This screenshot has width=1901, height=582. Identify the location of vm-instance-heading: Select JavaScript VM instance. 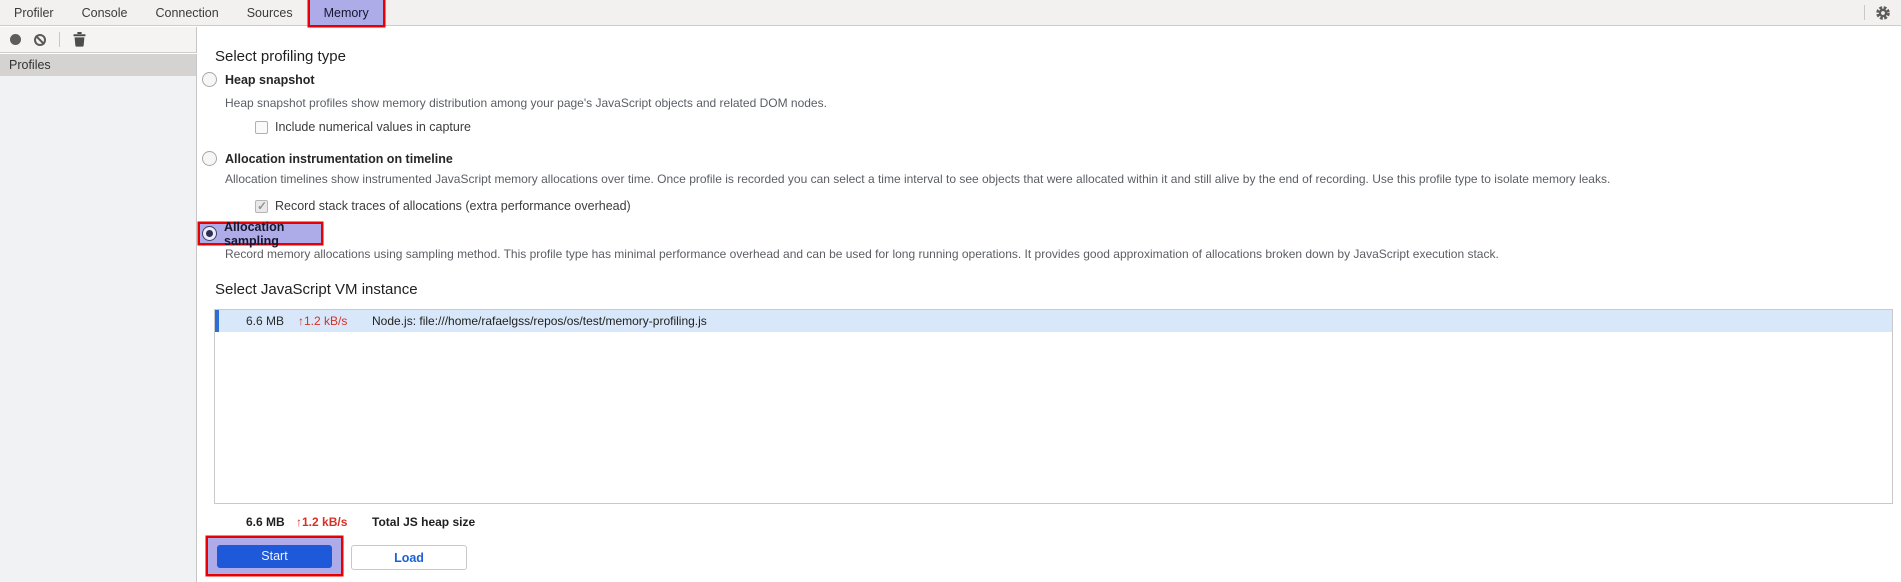
(316, 289).